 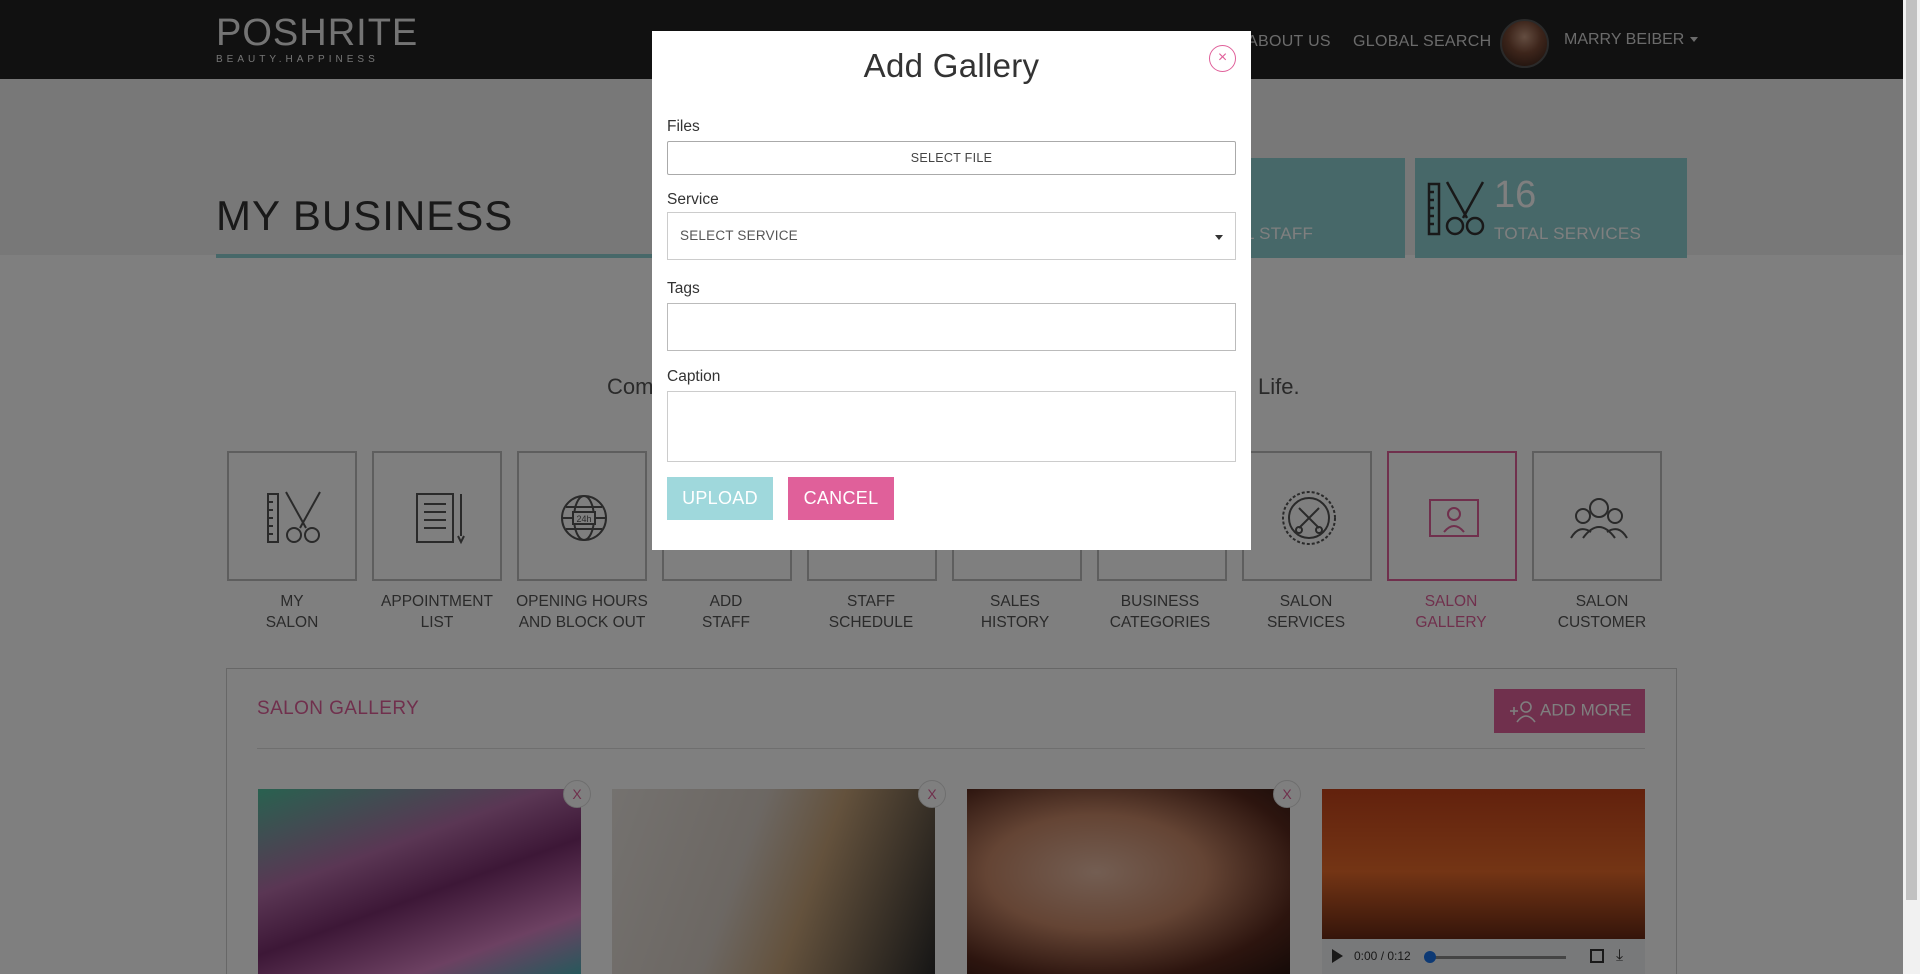 I want to click on service-select-value: SELECT SERVICE, so click(x=739, y=235).